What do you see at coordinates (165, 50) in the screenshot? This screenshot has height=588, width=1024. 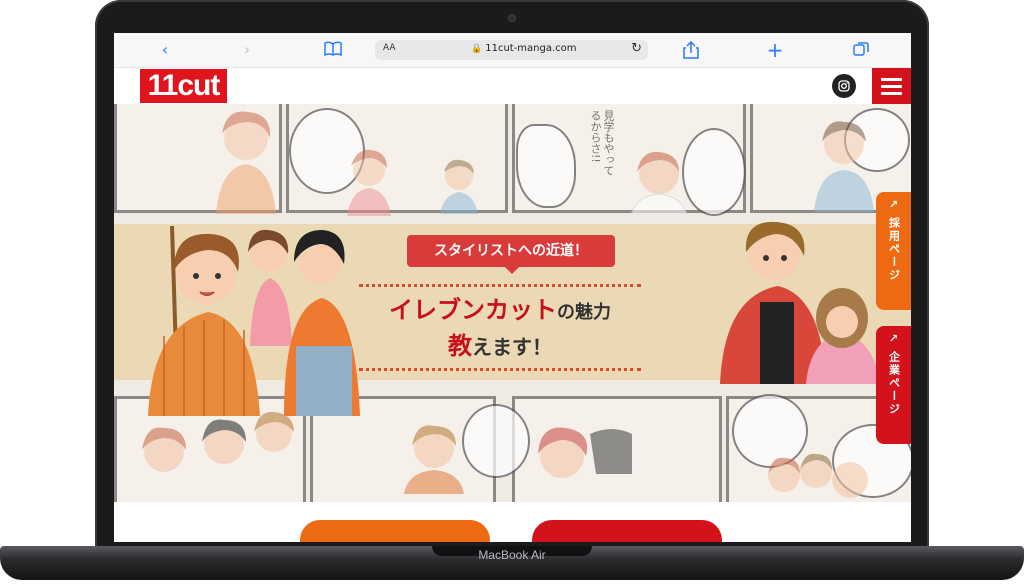 I see `back-icon: ‹` at bounding box center [165, 50].